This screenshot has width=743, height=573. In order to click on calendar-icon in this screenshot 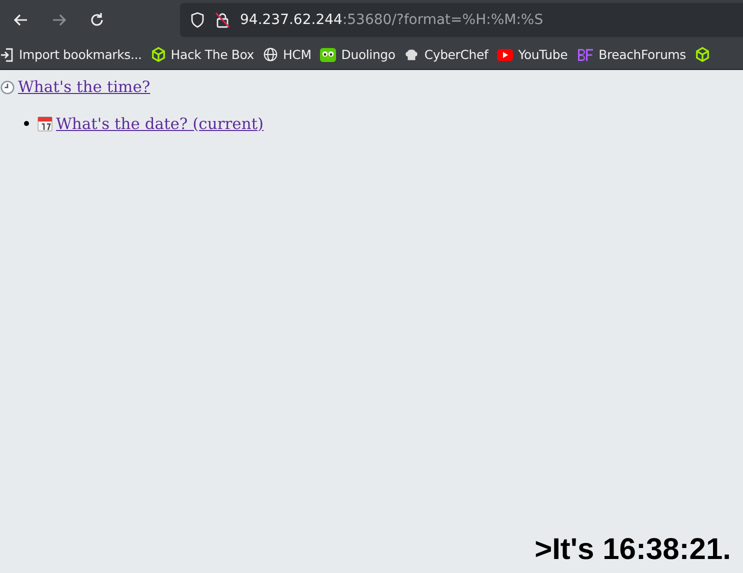, I will do `click(45, 124)`.